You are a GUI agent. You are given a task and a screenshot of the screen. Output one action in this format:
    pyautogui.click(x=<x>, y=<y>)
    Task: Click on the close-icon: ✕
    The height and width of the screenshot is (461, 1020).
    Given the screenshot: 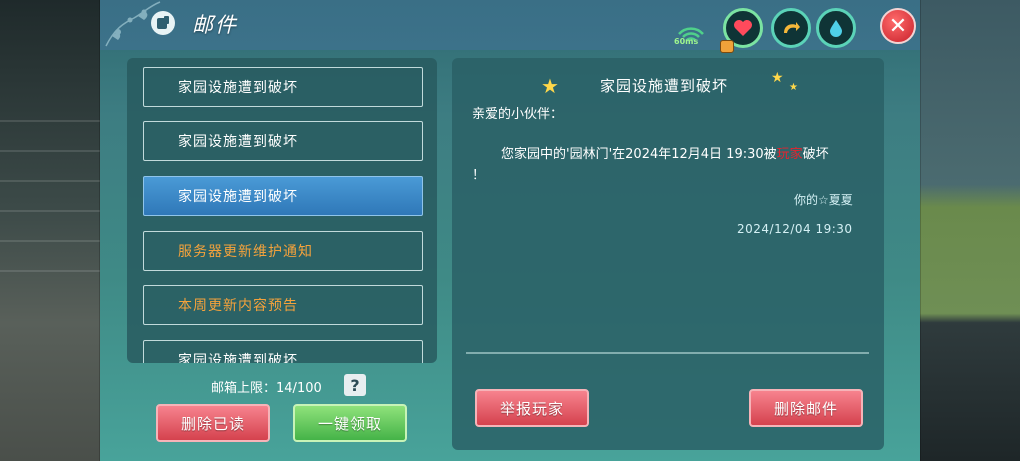 What is the action you would take?
    pyautogui.click(x=898, y=26)
    